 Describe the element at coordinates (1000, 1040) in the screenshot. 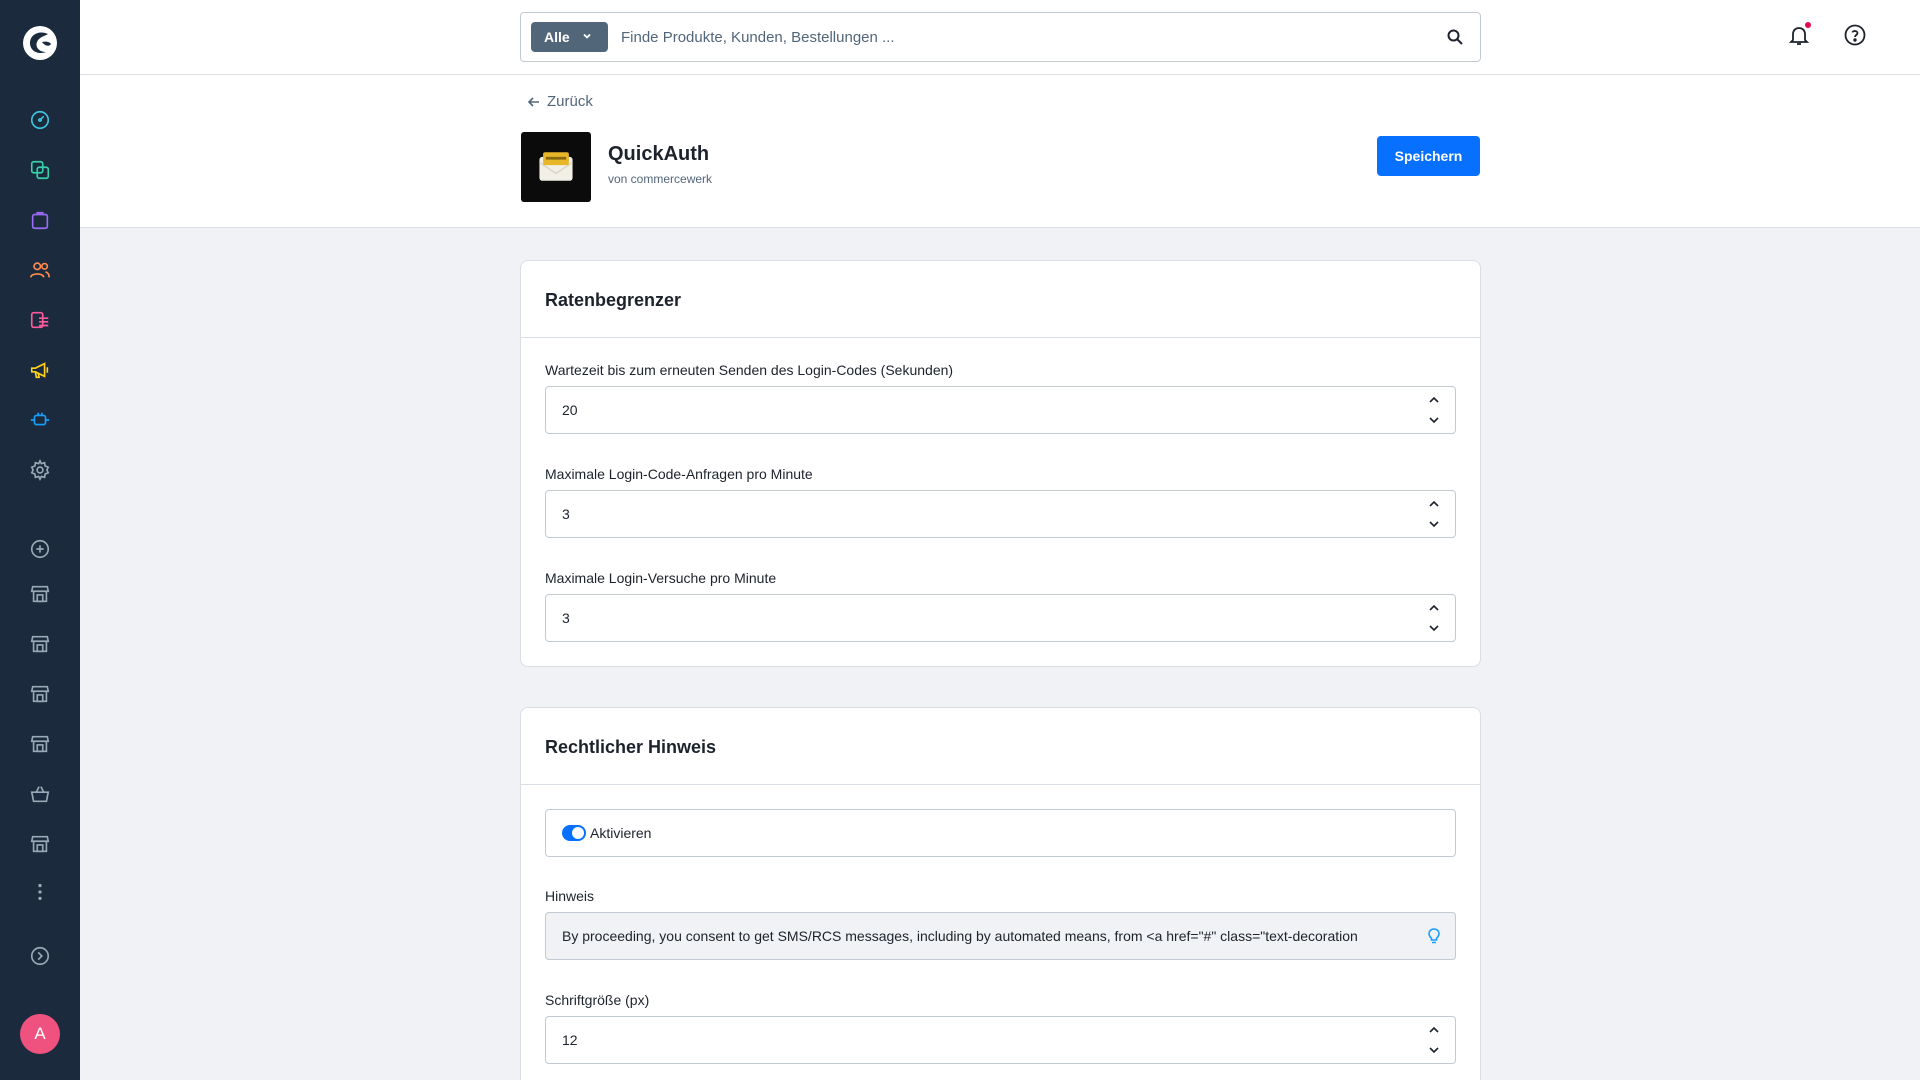

I see `font-size-input: 12` at that location.